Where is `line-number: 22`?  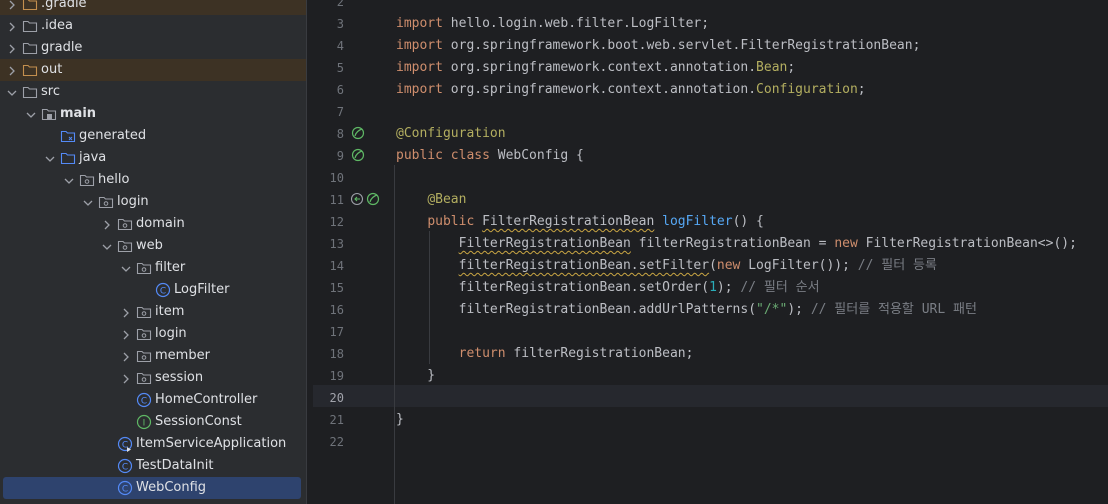
line-number: 22 is located at coordinates (336, 442).